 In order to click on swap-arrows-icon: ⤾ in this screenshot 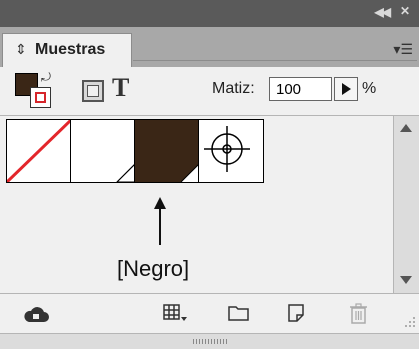, I will do `click(46, 77)`.